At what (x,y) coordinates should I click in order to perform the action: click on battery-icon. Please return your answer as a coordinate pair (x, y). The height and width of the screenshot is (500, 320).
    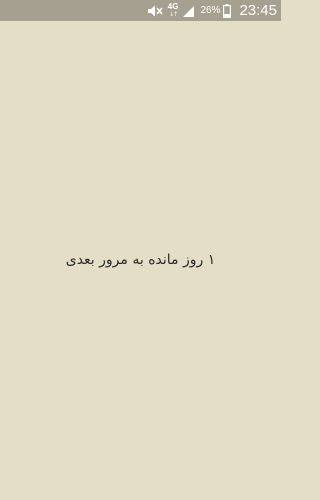
    Looking at the image, I should click on (227, 10).